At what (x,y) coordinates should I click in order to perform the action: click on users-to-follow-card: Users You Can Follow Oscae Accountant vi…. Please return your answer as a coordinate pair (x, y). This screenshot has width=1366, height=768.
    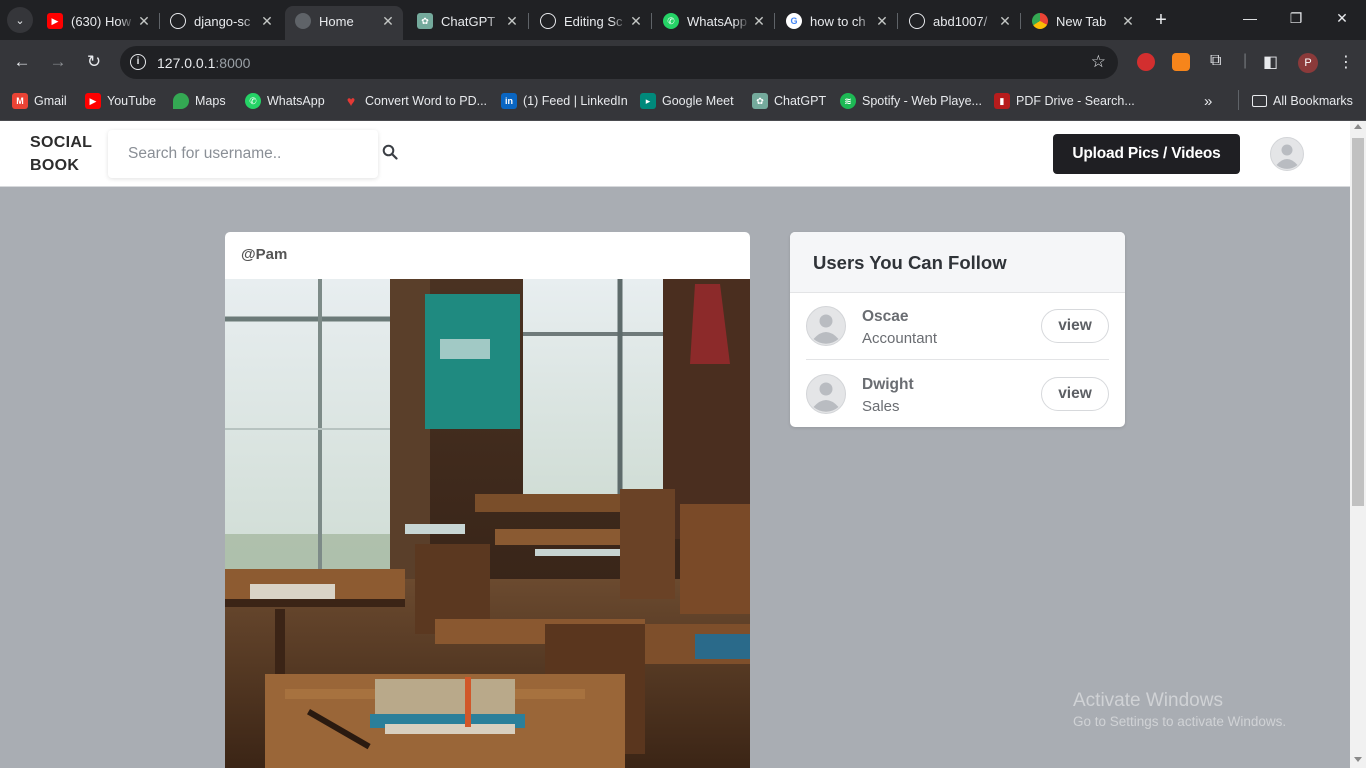
    Looking at the image, I should click on (957, 329).